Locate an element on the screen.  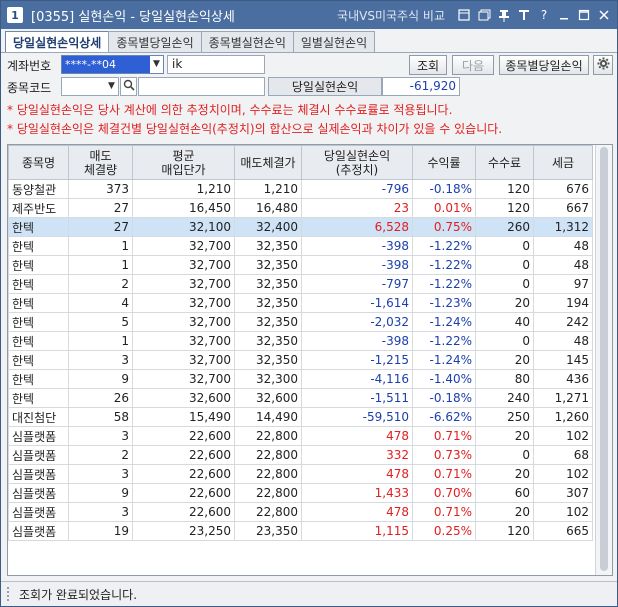
table-row: 심플랫폼 2 22,600 22,800 332 0.73% 0 68 is located at coordinates (300, 455).